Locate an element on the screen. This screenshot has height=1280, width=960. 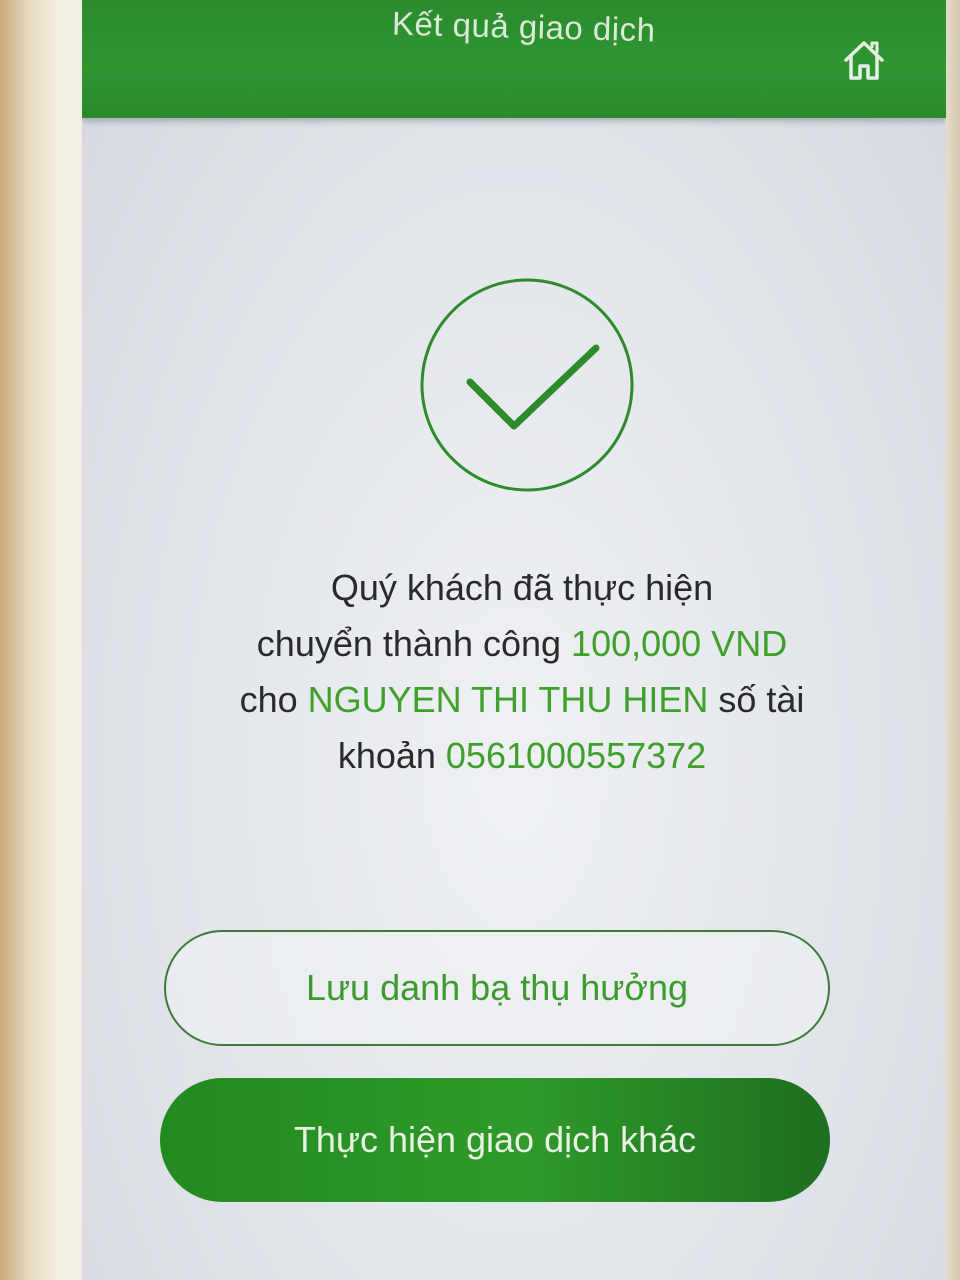
message-text: khoản is located at coordinates (391, 755).